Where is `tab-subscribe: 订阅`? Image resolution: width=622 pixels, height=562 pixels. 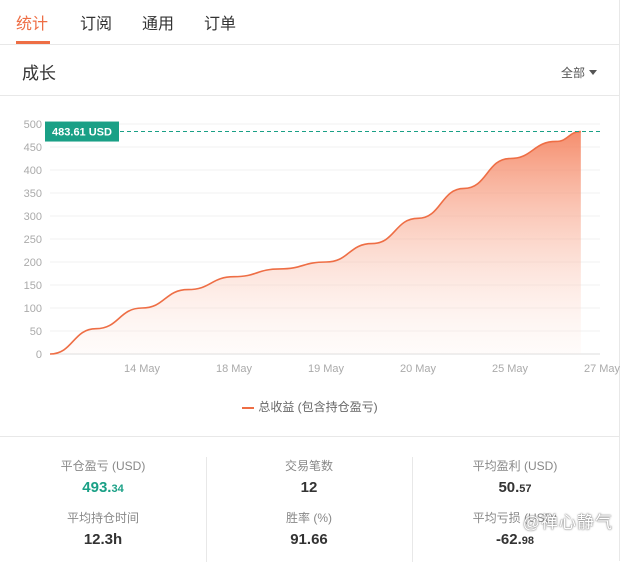
tab-subscribe: 订阅 is located at coordinates (96, 22).